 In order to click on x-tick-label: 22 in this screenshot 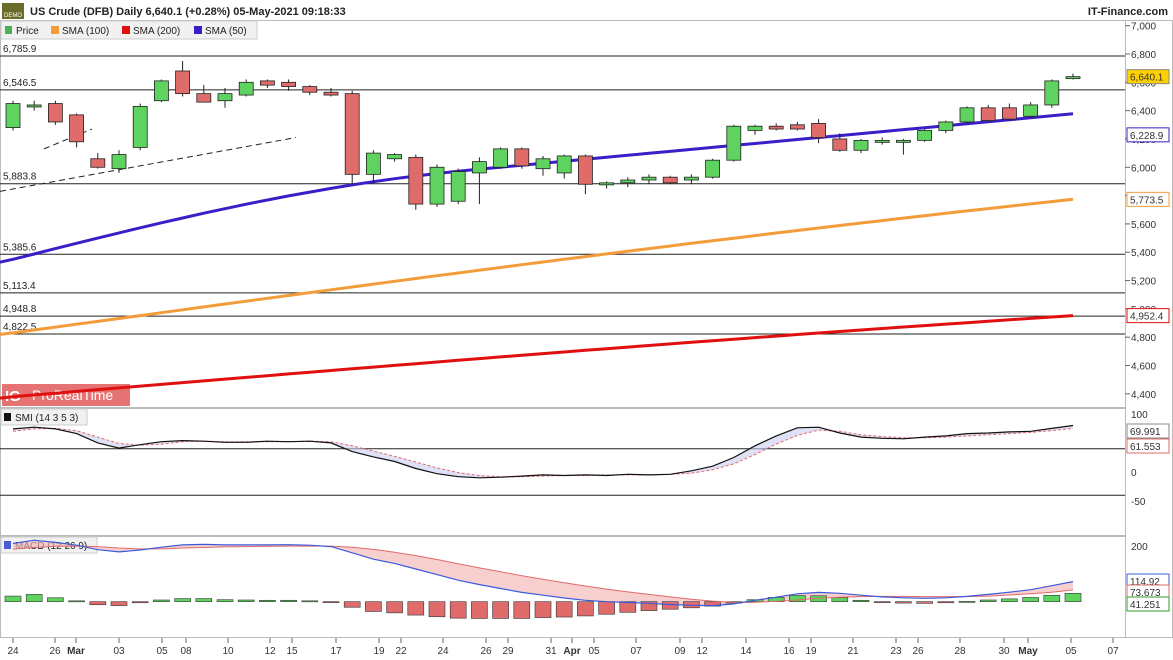, I will do `click(401, 651)`.